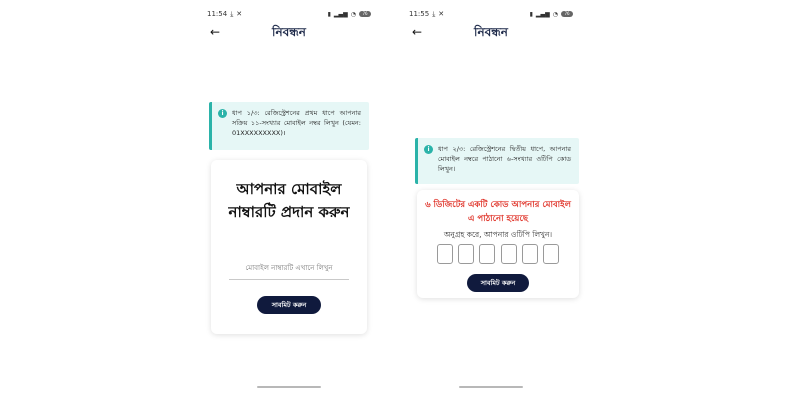 This screenshot has height=400, width=800. I want to click on status-time: 11:54, so click(217, 14).